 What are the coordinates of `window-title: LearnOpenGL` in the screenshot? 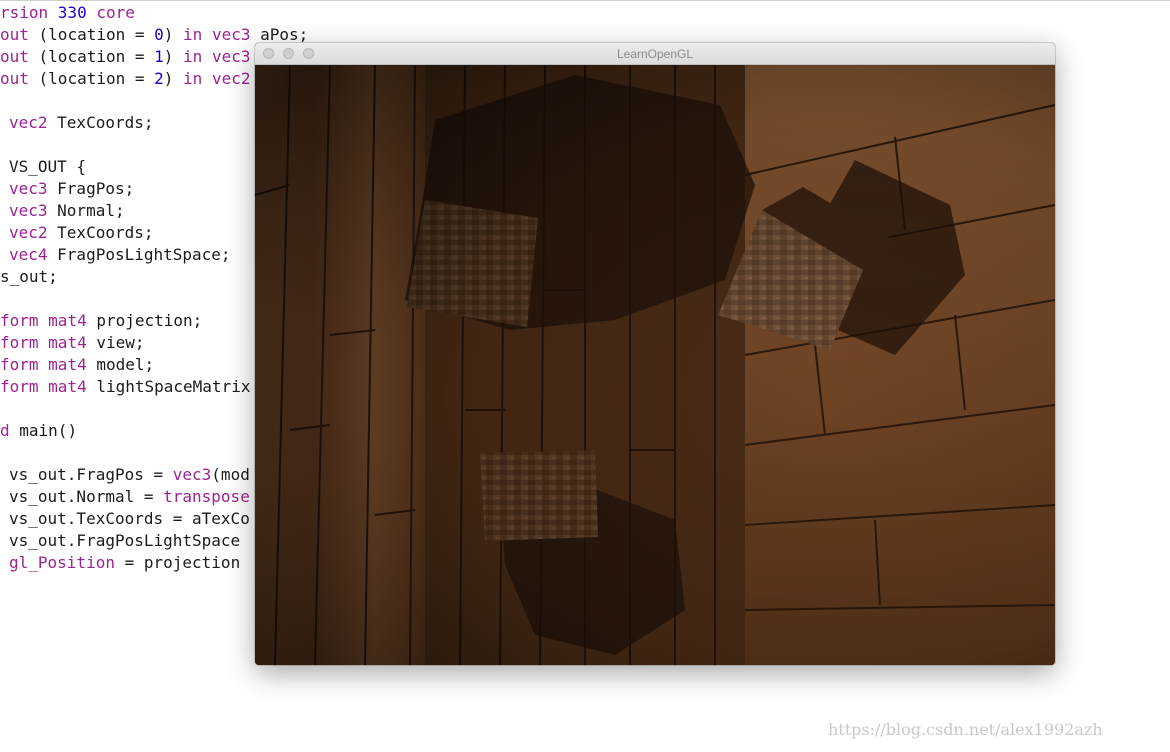 It's located at (655, 54).